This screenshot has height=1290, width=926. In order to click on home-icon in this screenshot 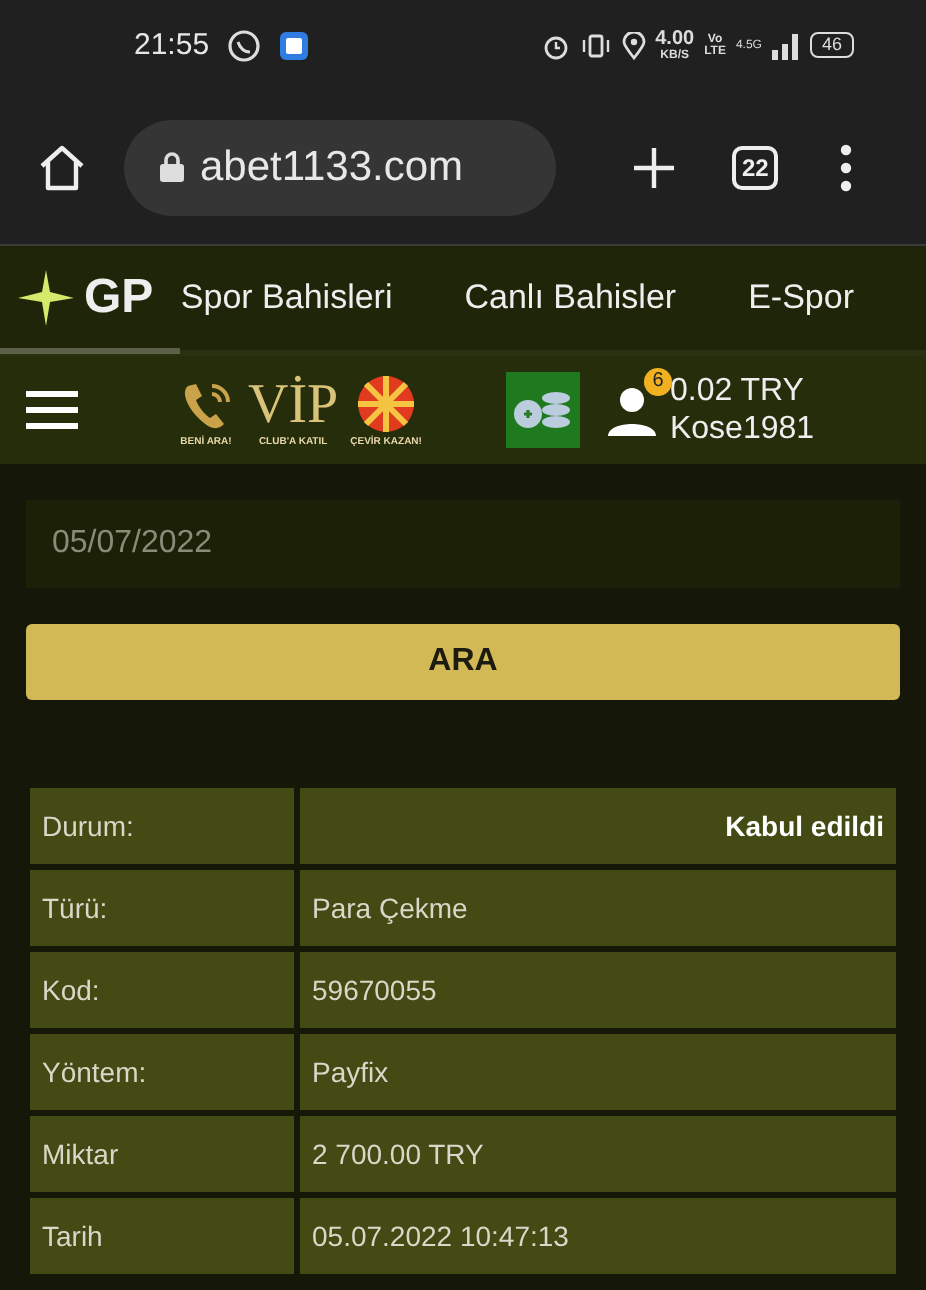, I will do `click(62, 167)`.